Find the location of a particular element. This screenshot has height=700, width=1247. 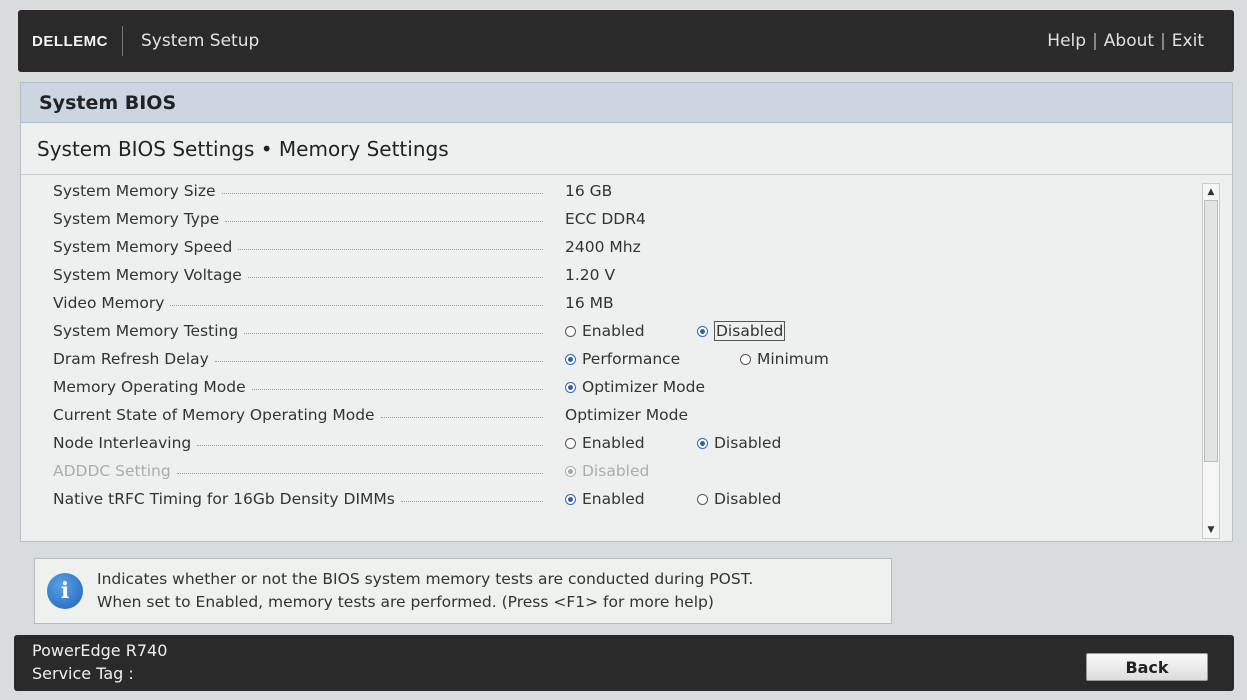

radio-label: Minimum is located at coordinates (793, 359).